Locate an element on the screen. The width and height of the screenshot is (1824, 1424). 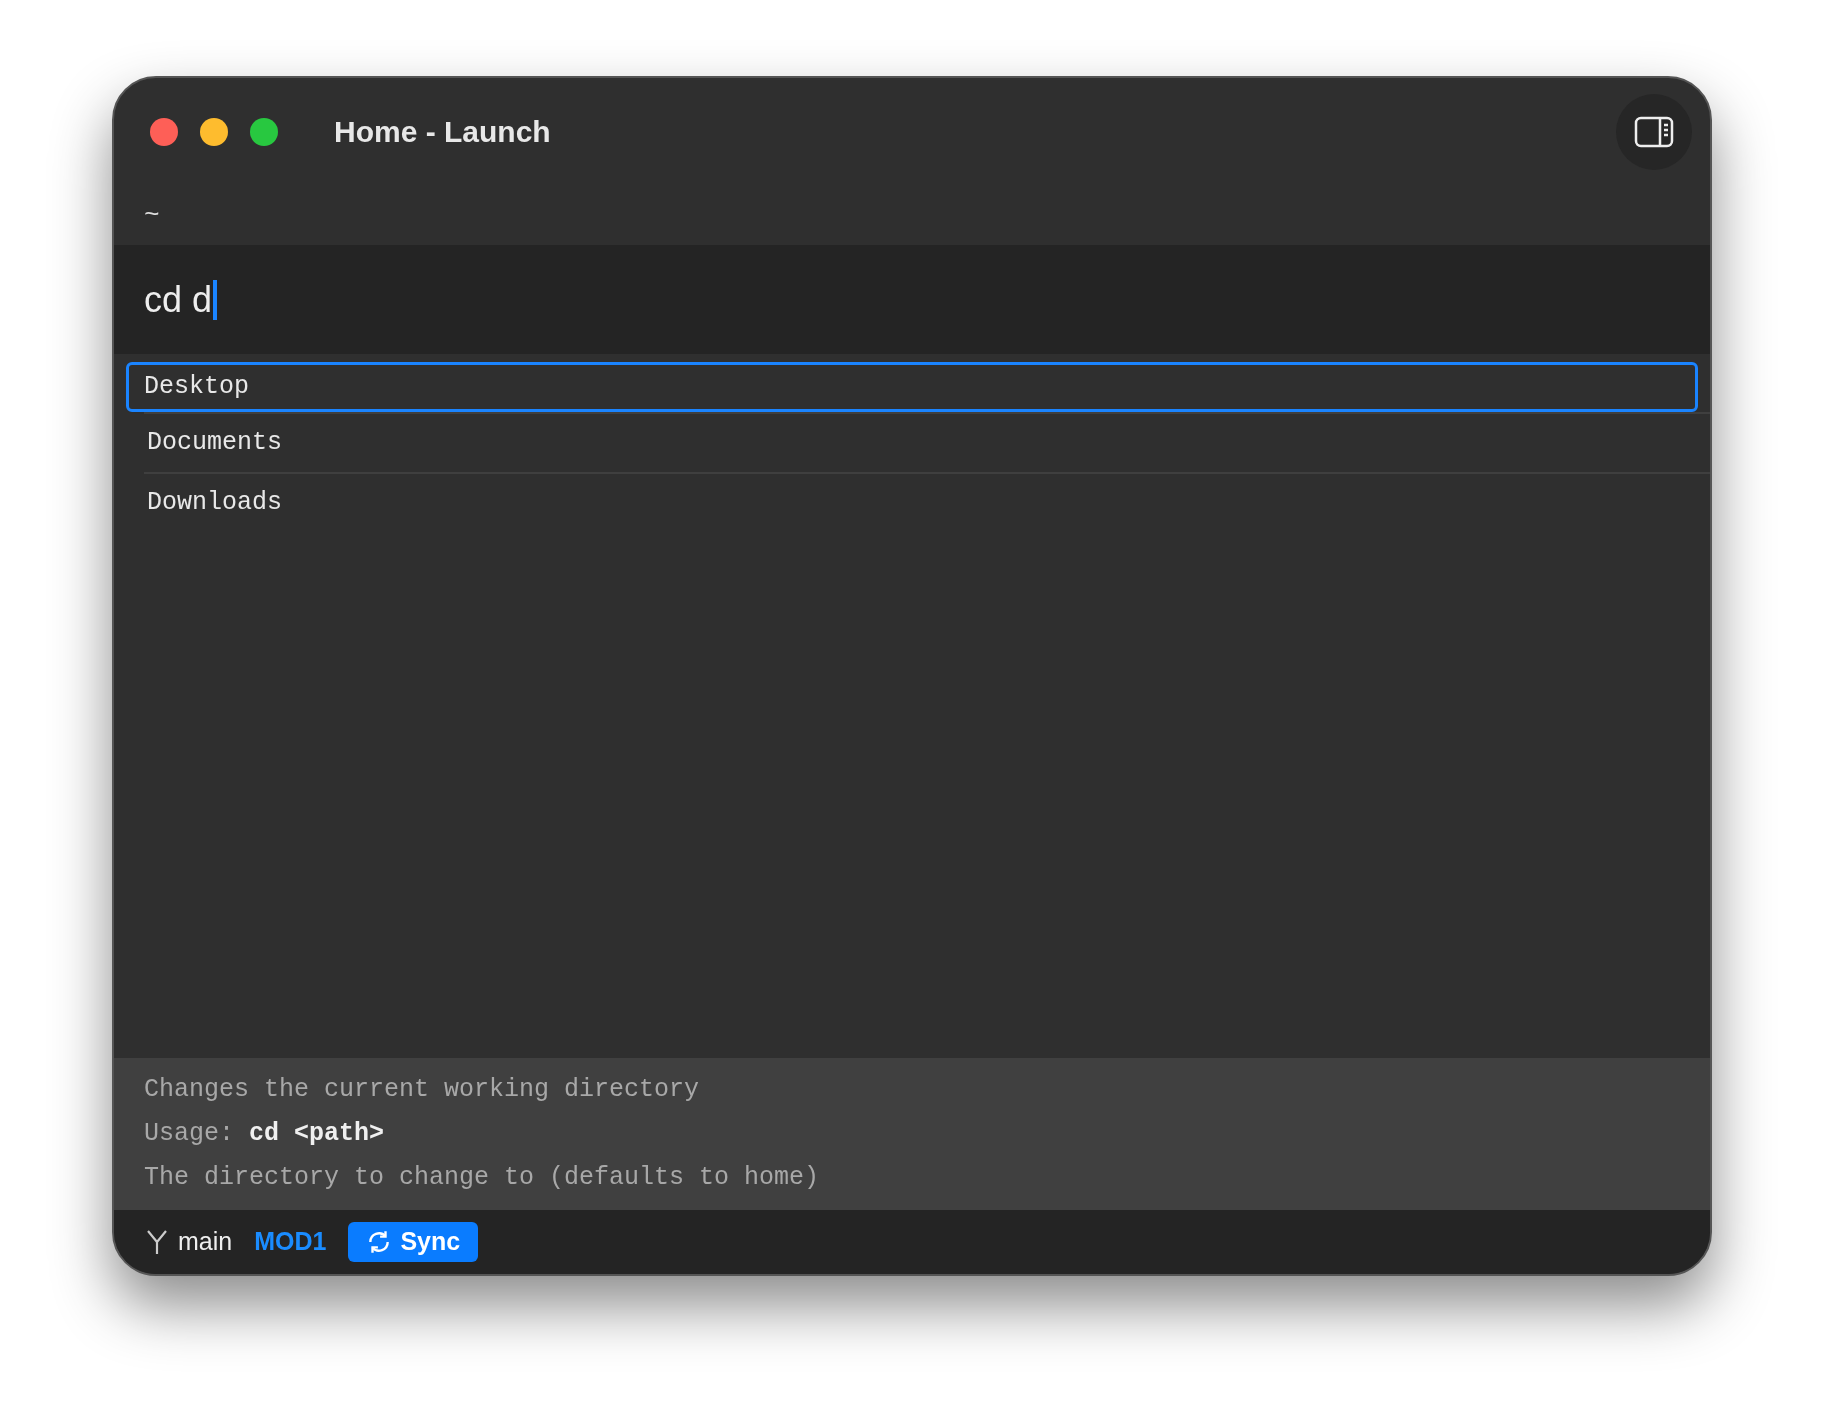
suggestion-item: Desktop is located at coordinates (912, 387).